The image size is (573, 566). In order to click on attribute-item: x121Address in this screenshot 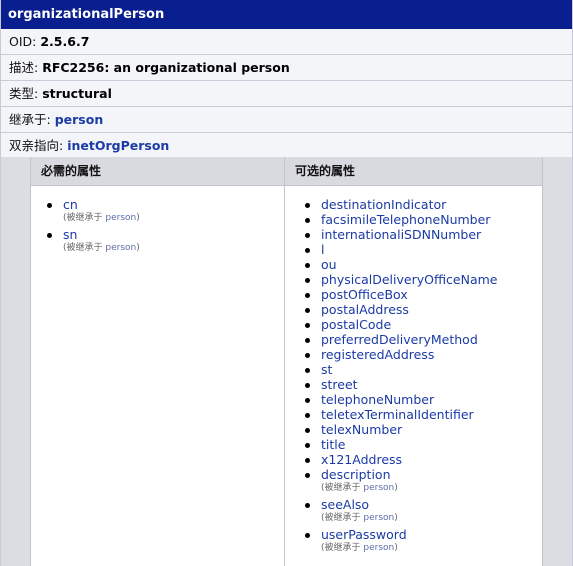, I will do `click(422, 459)`.